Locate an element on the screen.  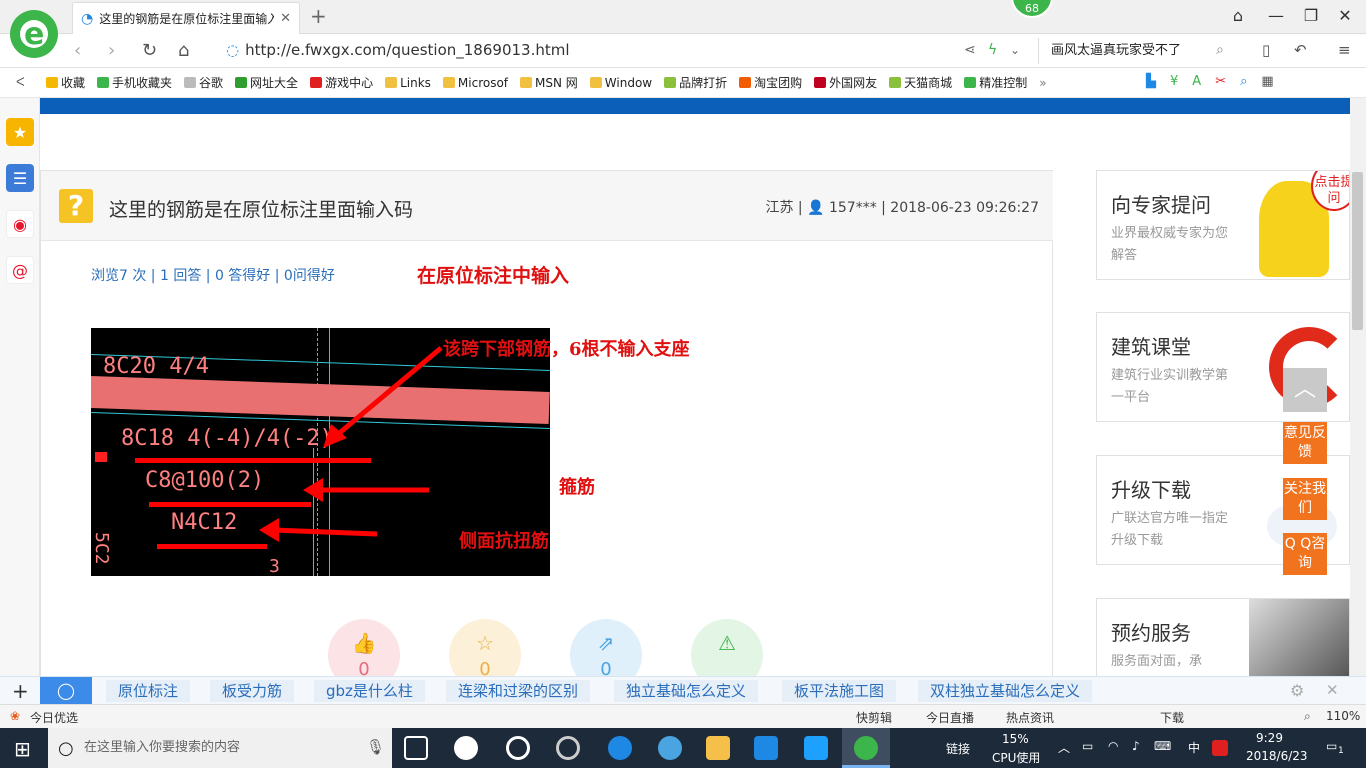
extension-icon-5: ⌕ is located at coordinates (1243, 81).